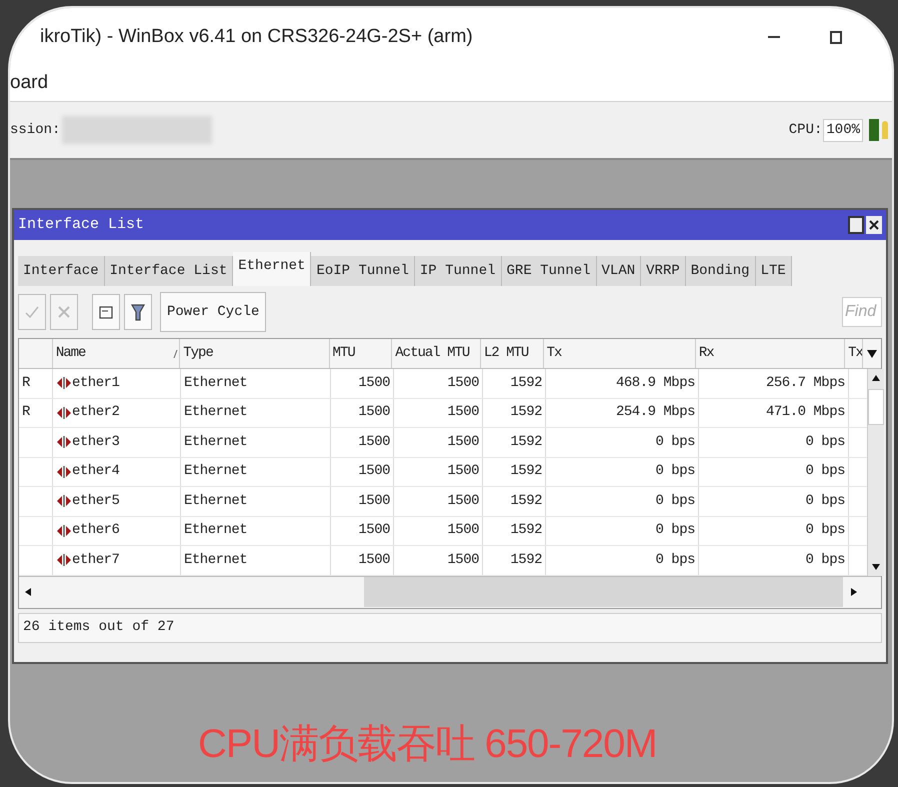 This screenshot has height=787, width=898. Describe the element at coordinates (872, 354) in the screenshot. I see `column-menu-arrow-icon` at that location.